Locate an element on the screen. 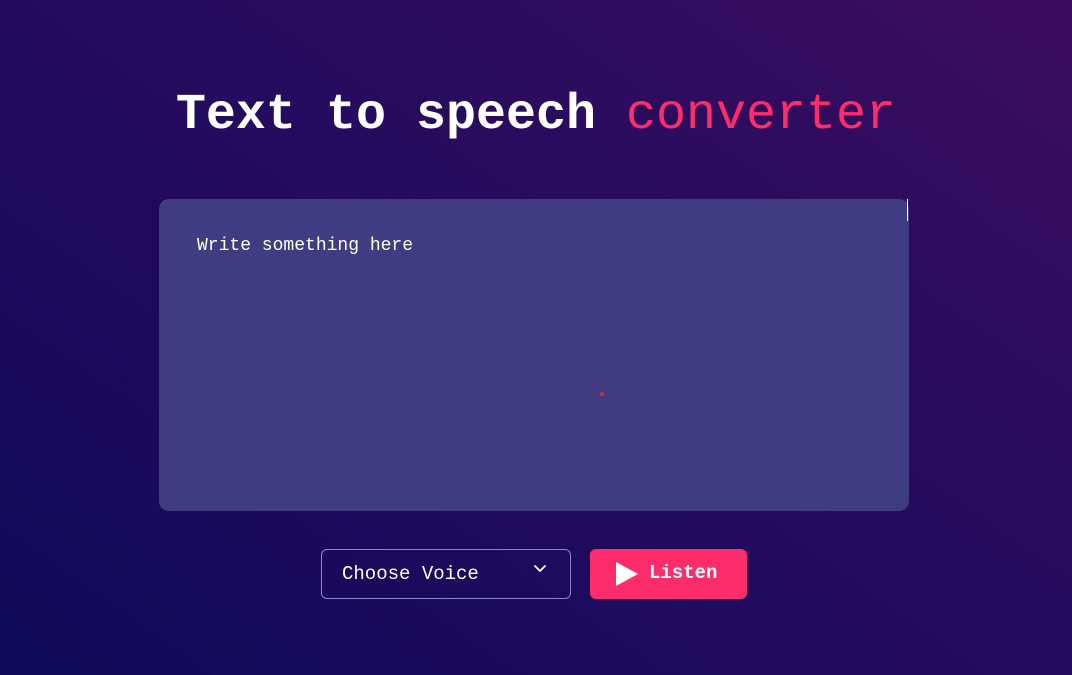  page-title: Text to speech converter is located at coordinates (536, 116).